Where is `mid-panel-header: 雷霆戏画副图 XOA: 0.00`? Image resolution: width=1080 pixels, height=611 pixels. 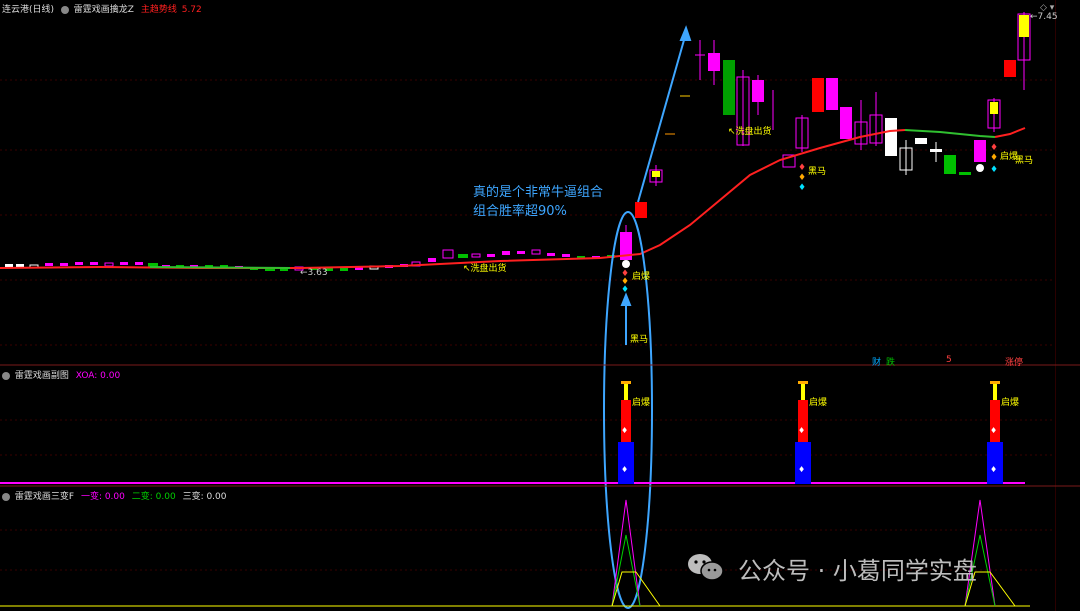 mid-panel-header: 雷霆戏画副图 XOA: 0.00 is located at coordinates (61, 374).